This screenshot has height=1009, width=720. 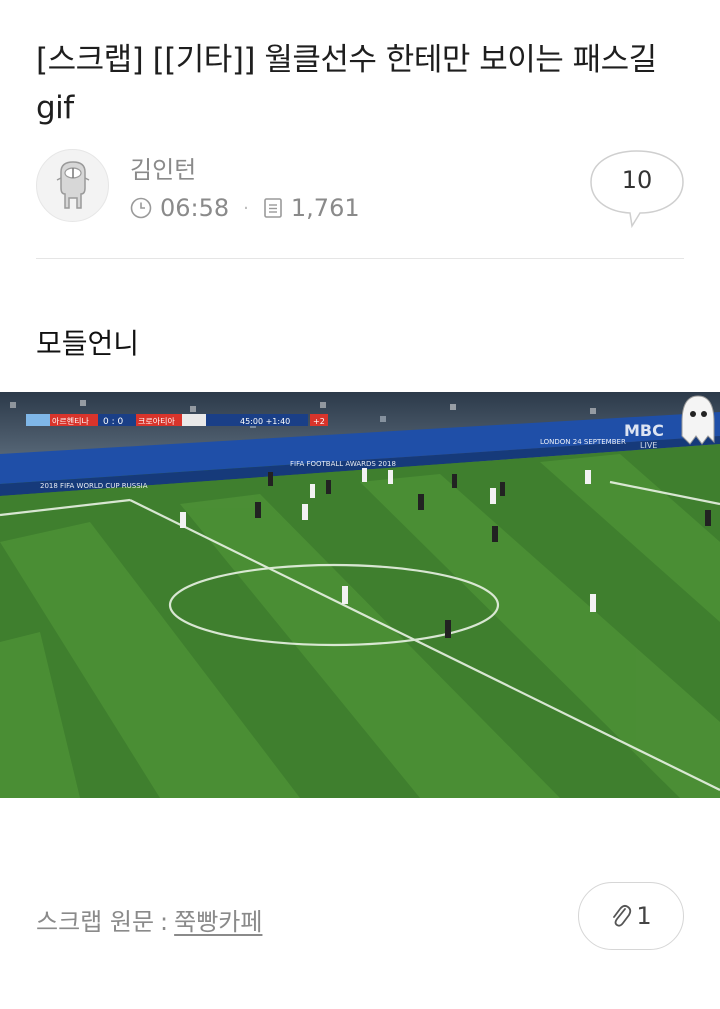 I want to click on paperclip-icon, so click(x=622, y=915).